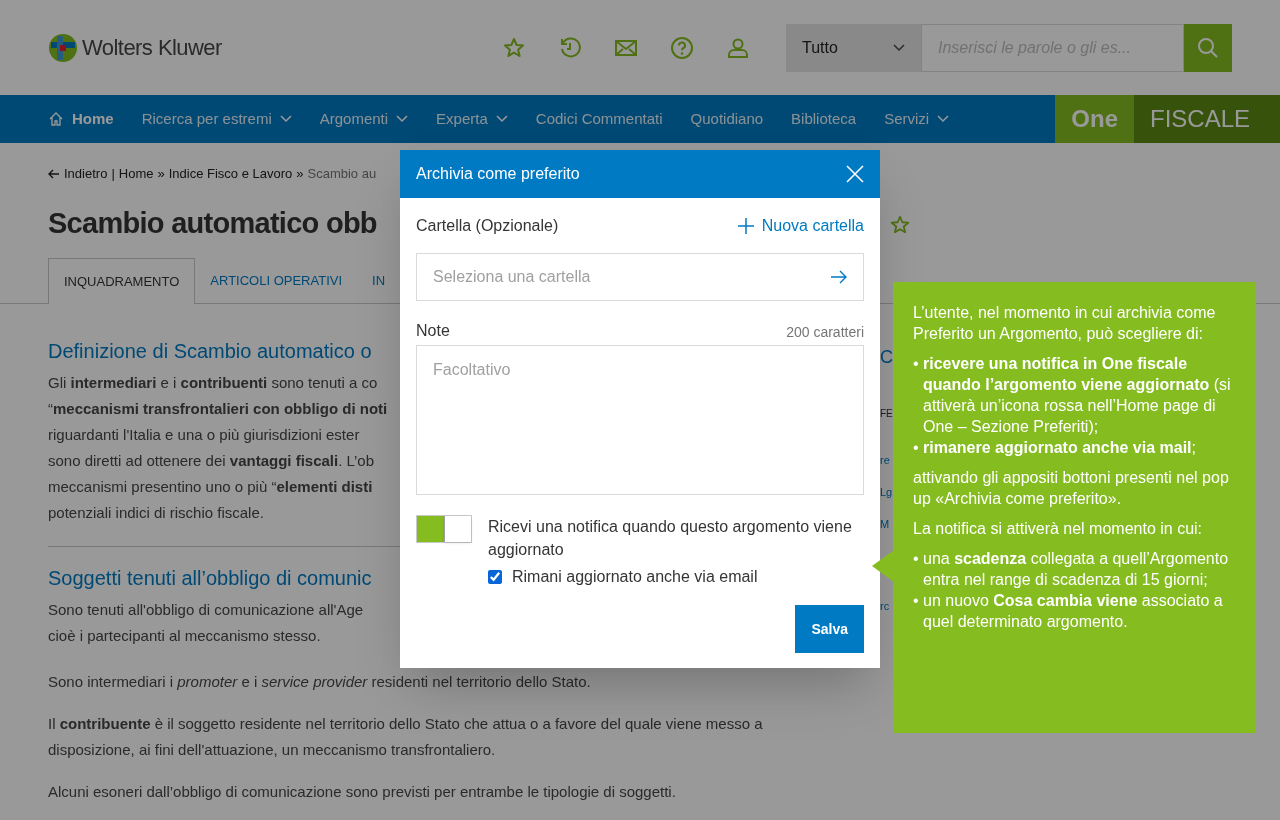  I want to click on text-line: “meccanismi transfrontalieri con obbligo di noti, so click(218, 409).